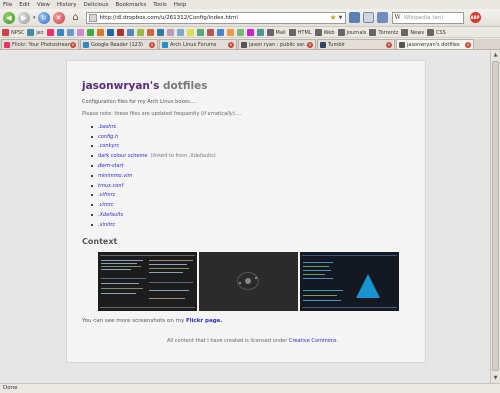  Describe the element at coordinates (356, 44) in the screenshot. I see `browser-tab: Tumblr ×` at that location.